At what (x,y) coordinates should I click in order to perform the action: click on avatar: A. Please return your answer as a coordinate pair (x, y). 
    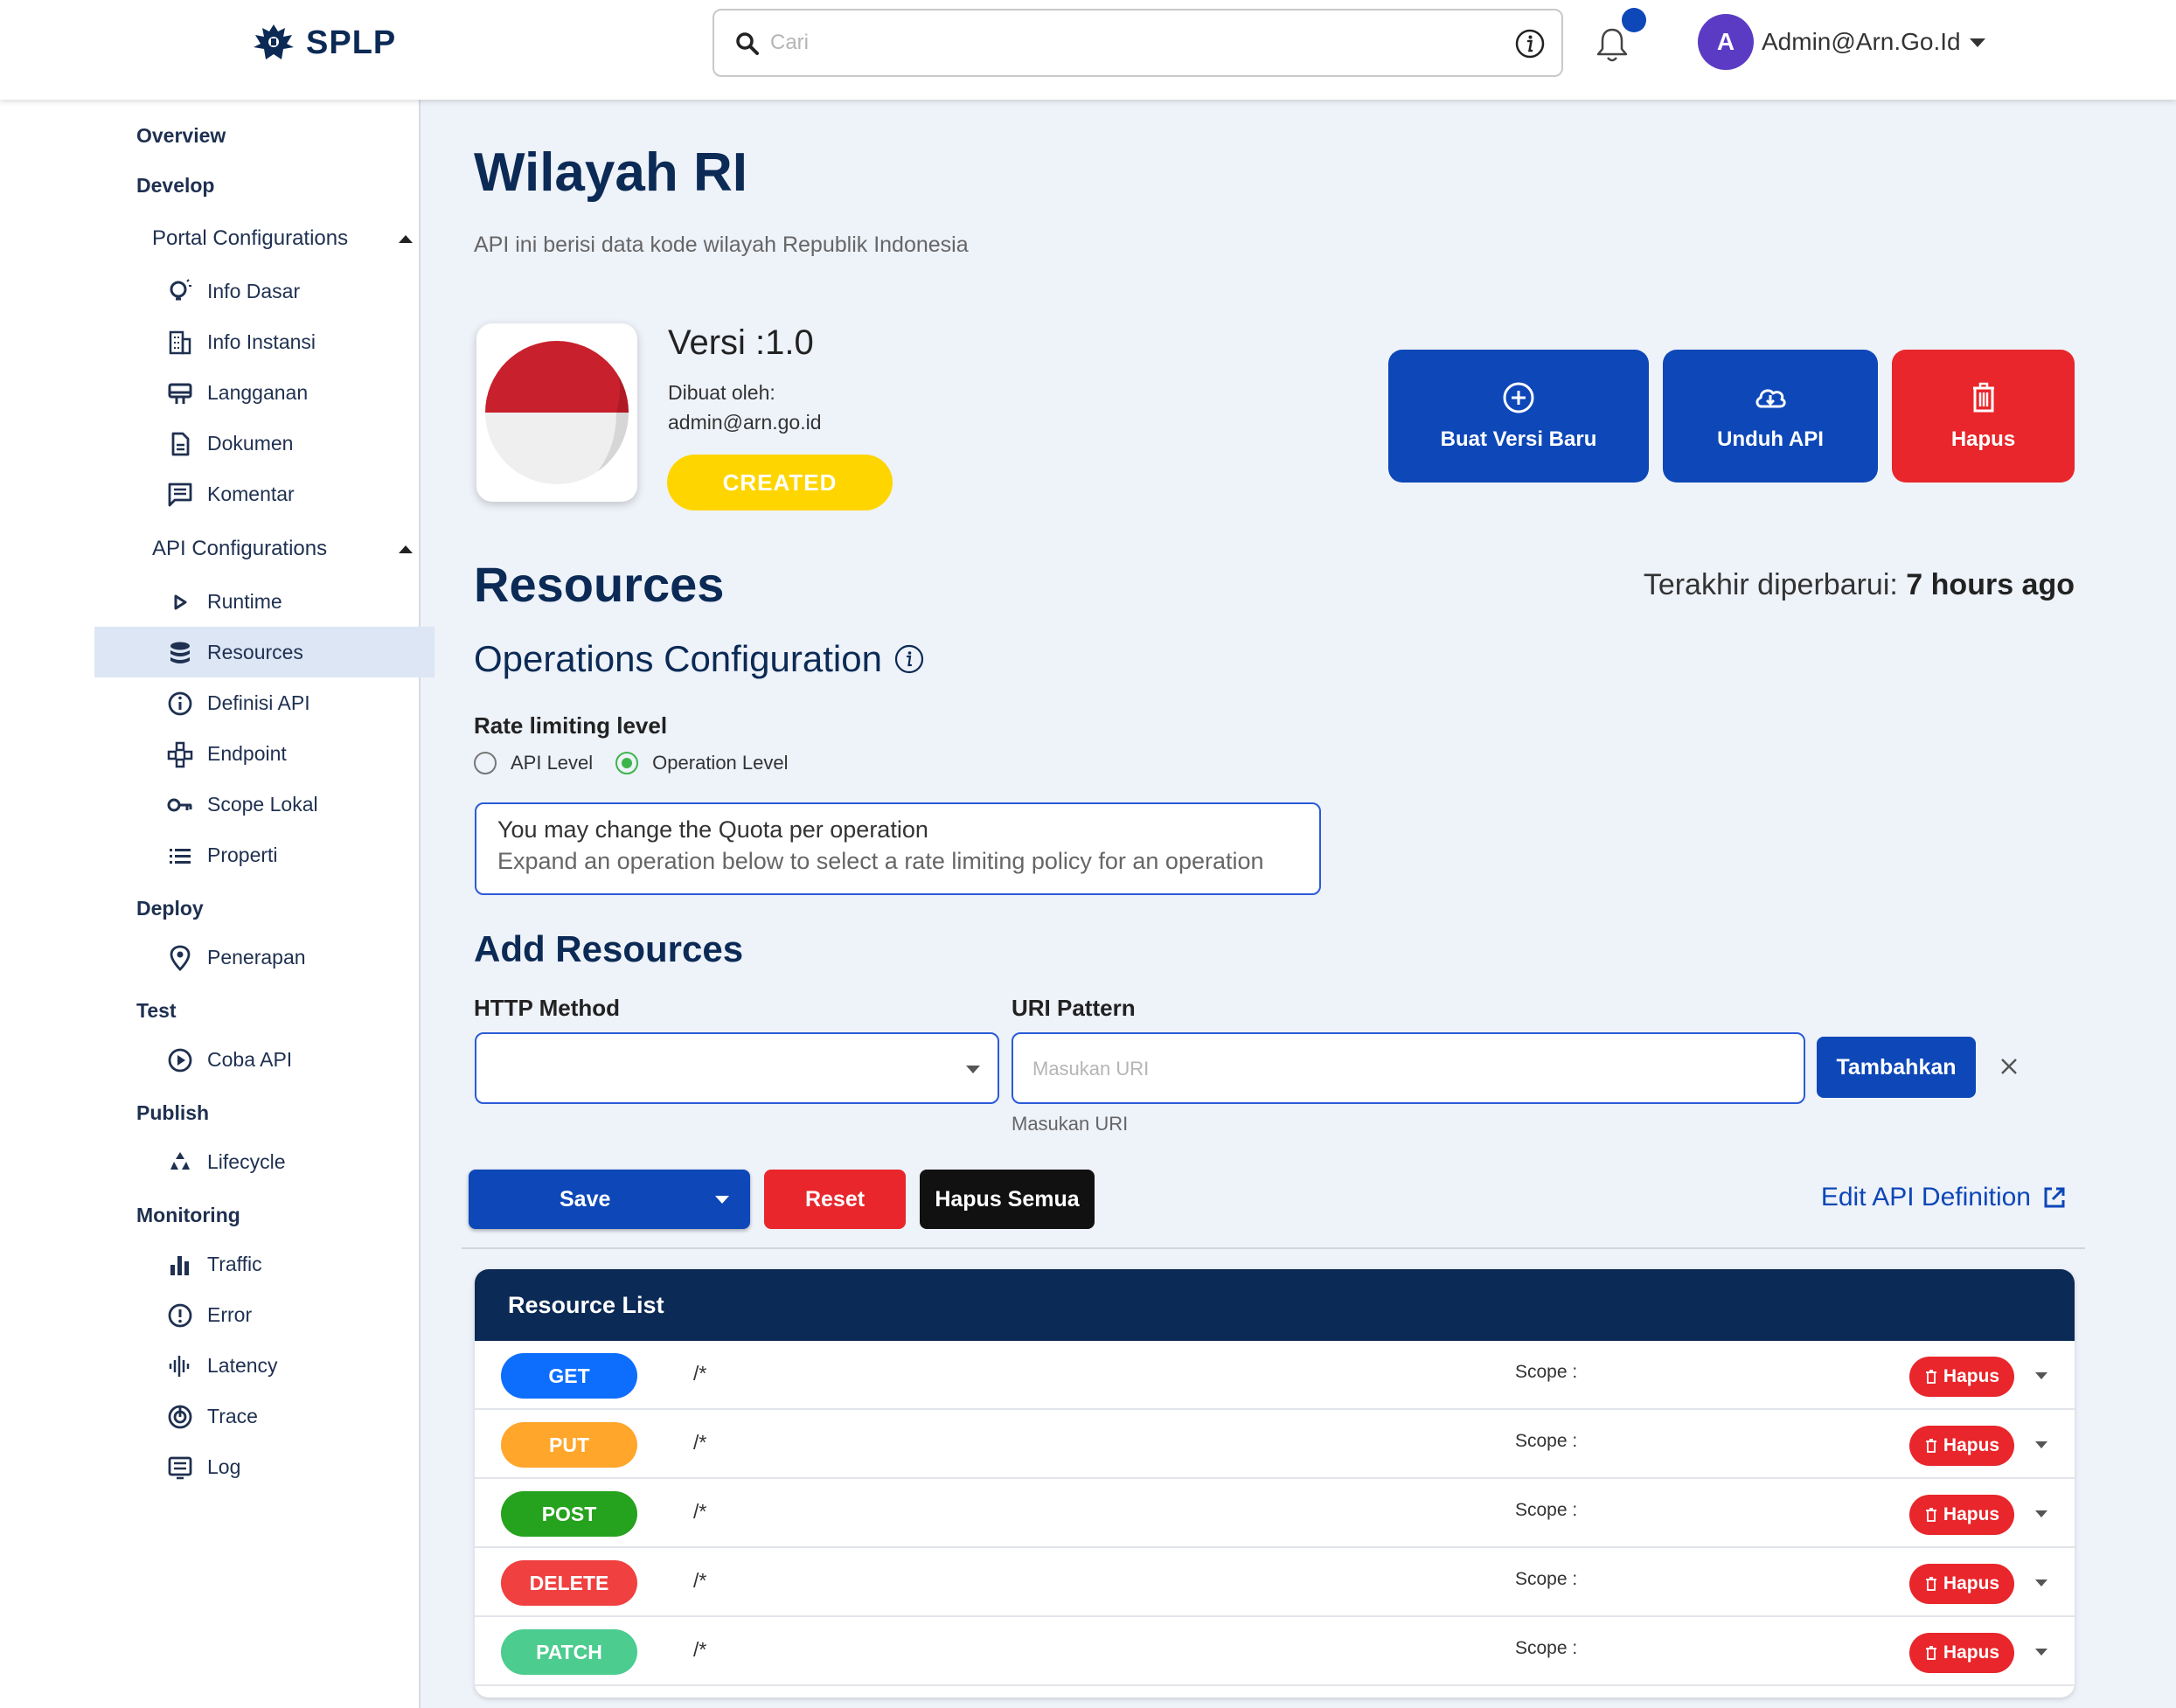
    Looking at the image, I should click on (1726, 42).